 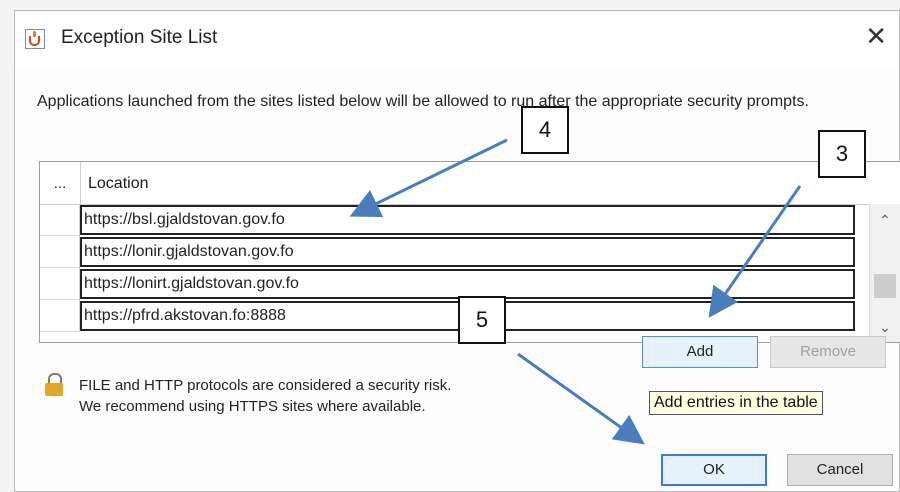 What do you see at coordinates (700, 352) in the screenshot?
I see `add-button: Add` at bounding box center [700, 352].